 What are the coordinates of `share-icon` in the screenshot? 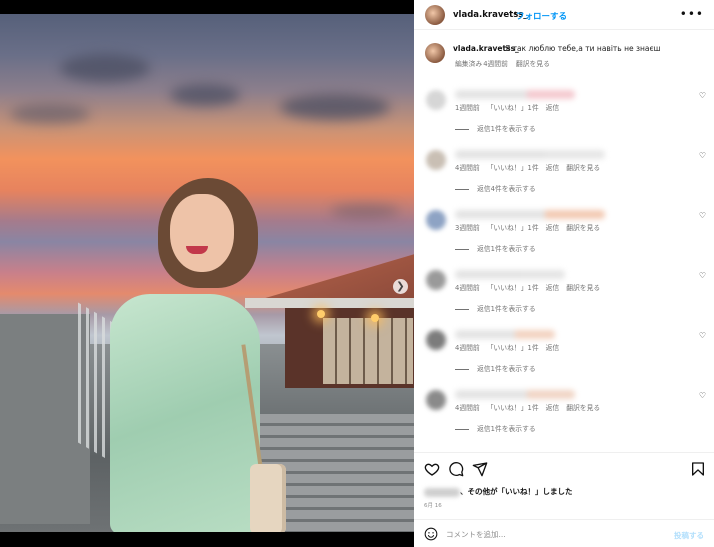 It's located at (480, 469).